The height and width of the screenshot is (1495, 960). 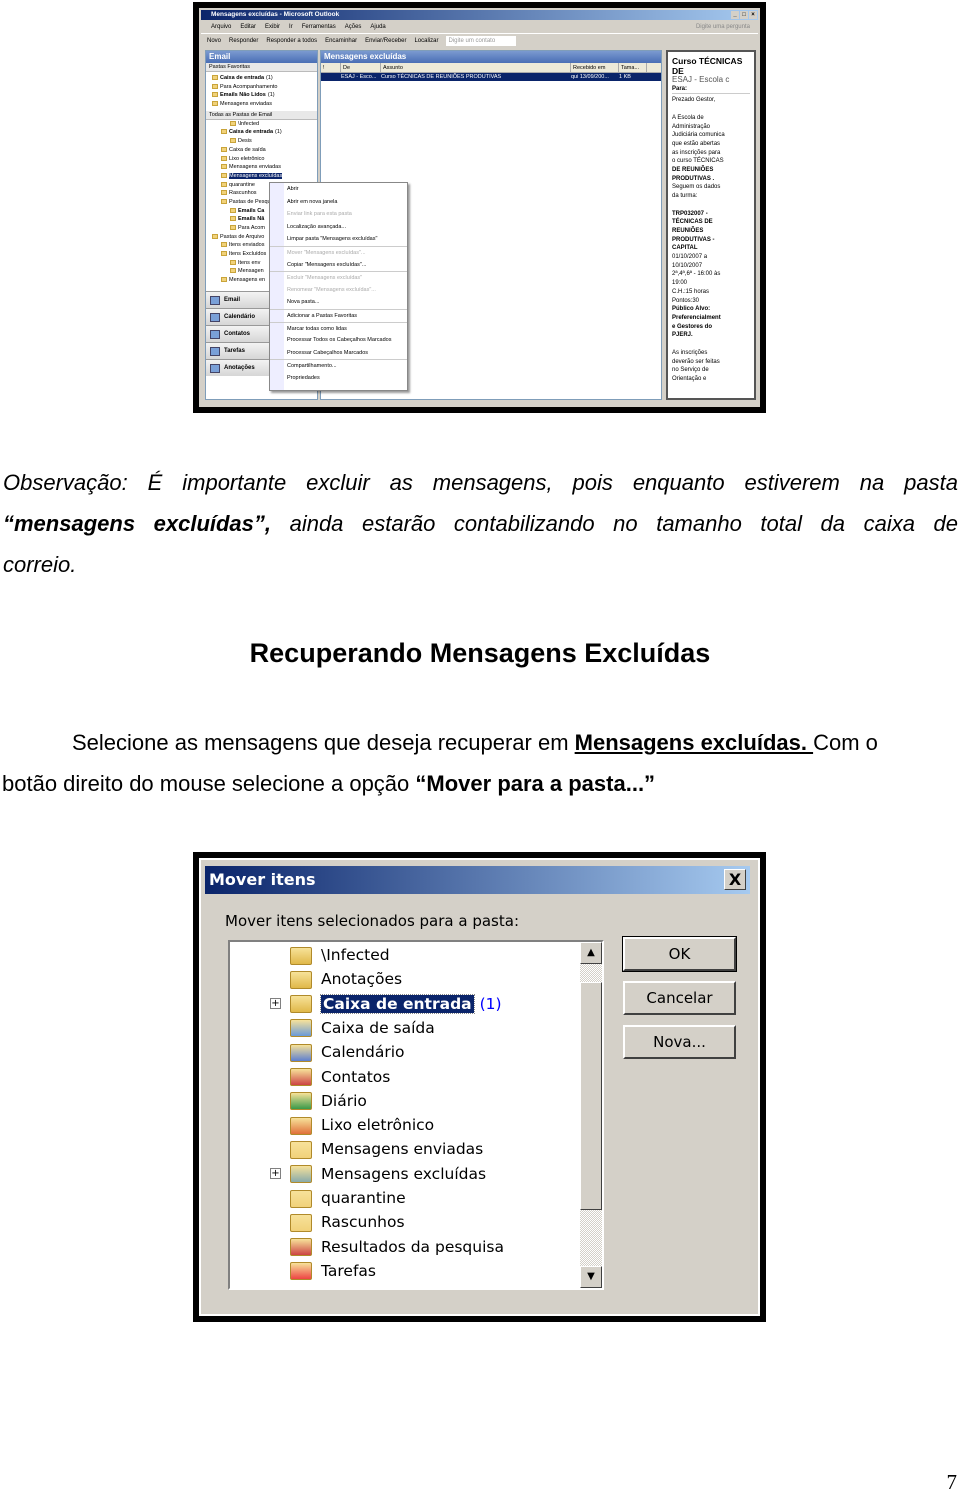 I want to click on maximize-button: □, so click(x=744, y=15).